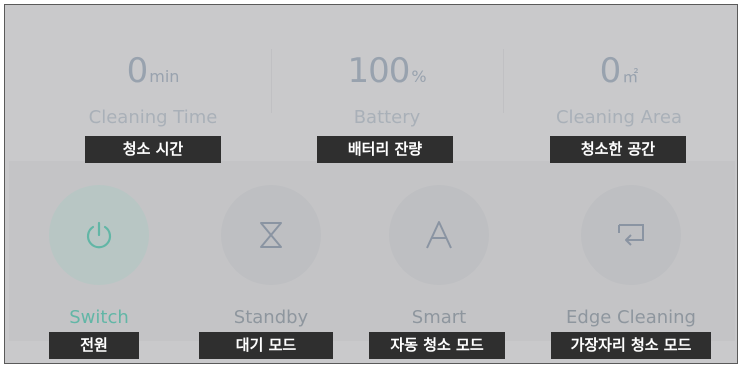  I want to click on annotation-battery: 배터리 잔량, so click(385, 149).